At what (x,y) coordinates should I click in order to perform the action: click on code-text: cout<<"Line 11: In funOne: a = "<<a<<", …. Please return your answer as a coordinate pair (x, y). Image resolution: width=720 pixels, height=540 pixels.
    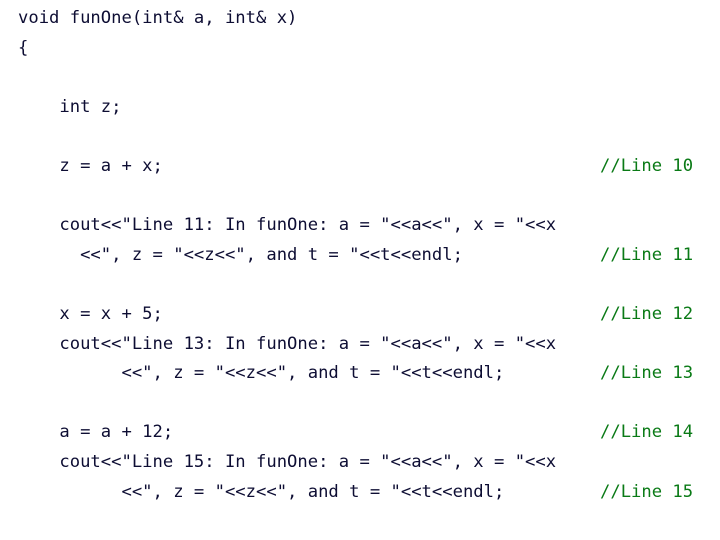
    Looking at the image, I should click on (287, 225).